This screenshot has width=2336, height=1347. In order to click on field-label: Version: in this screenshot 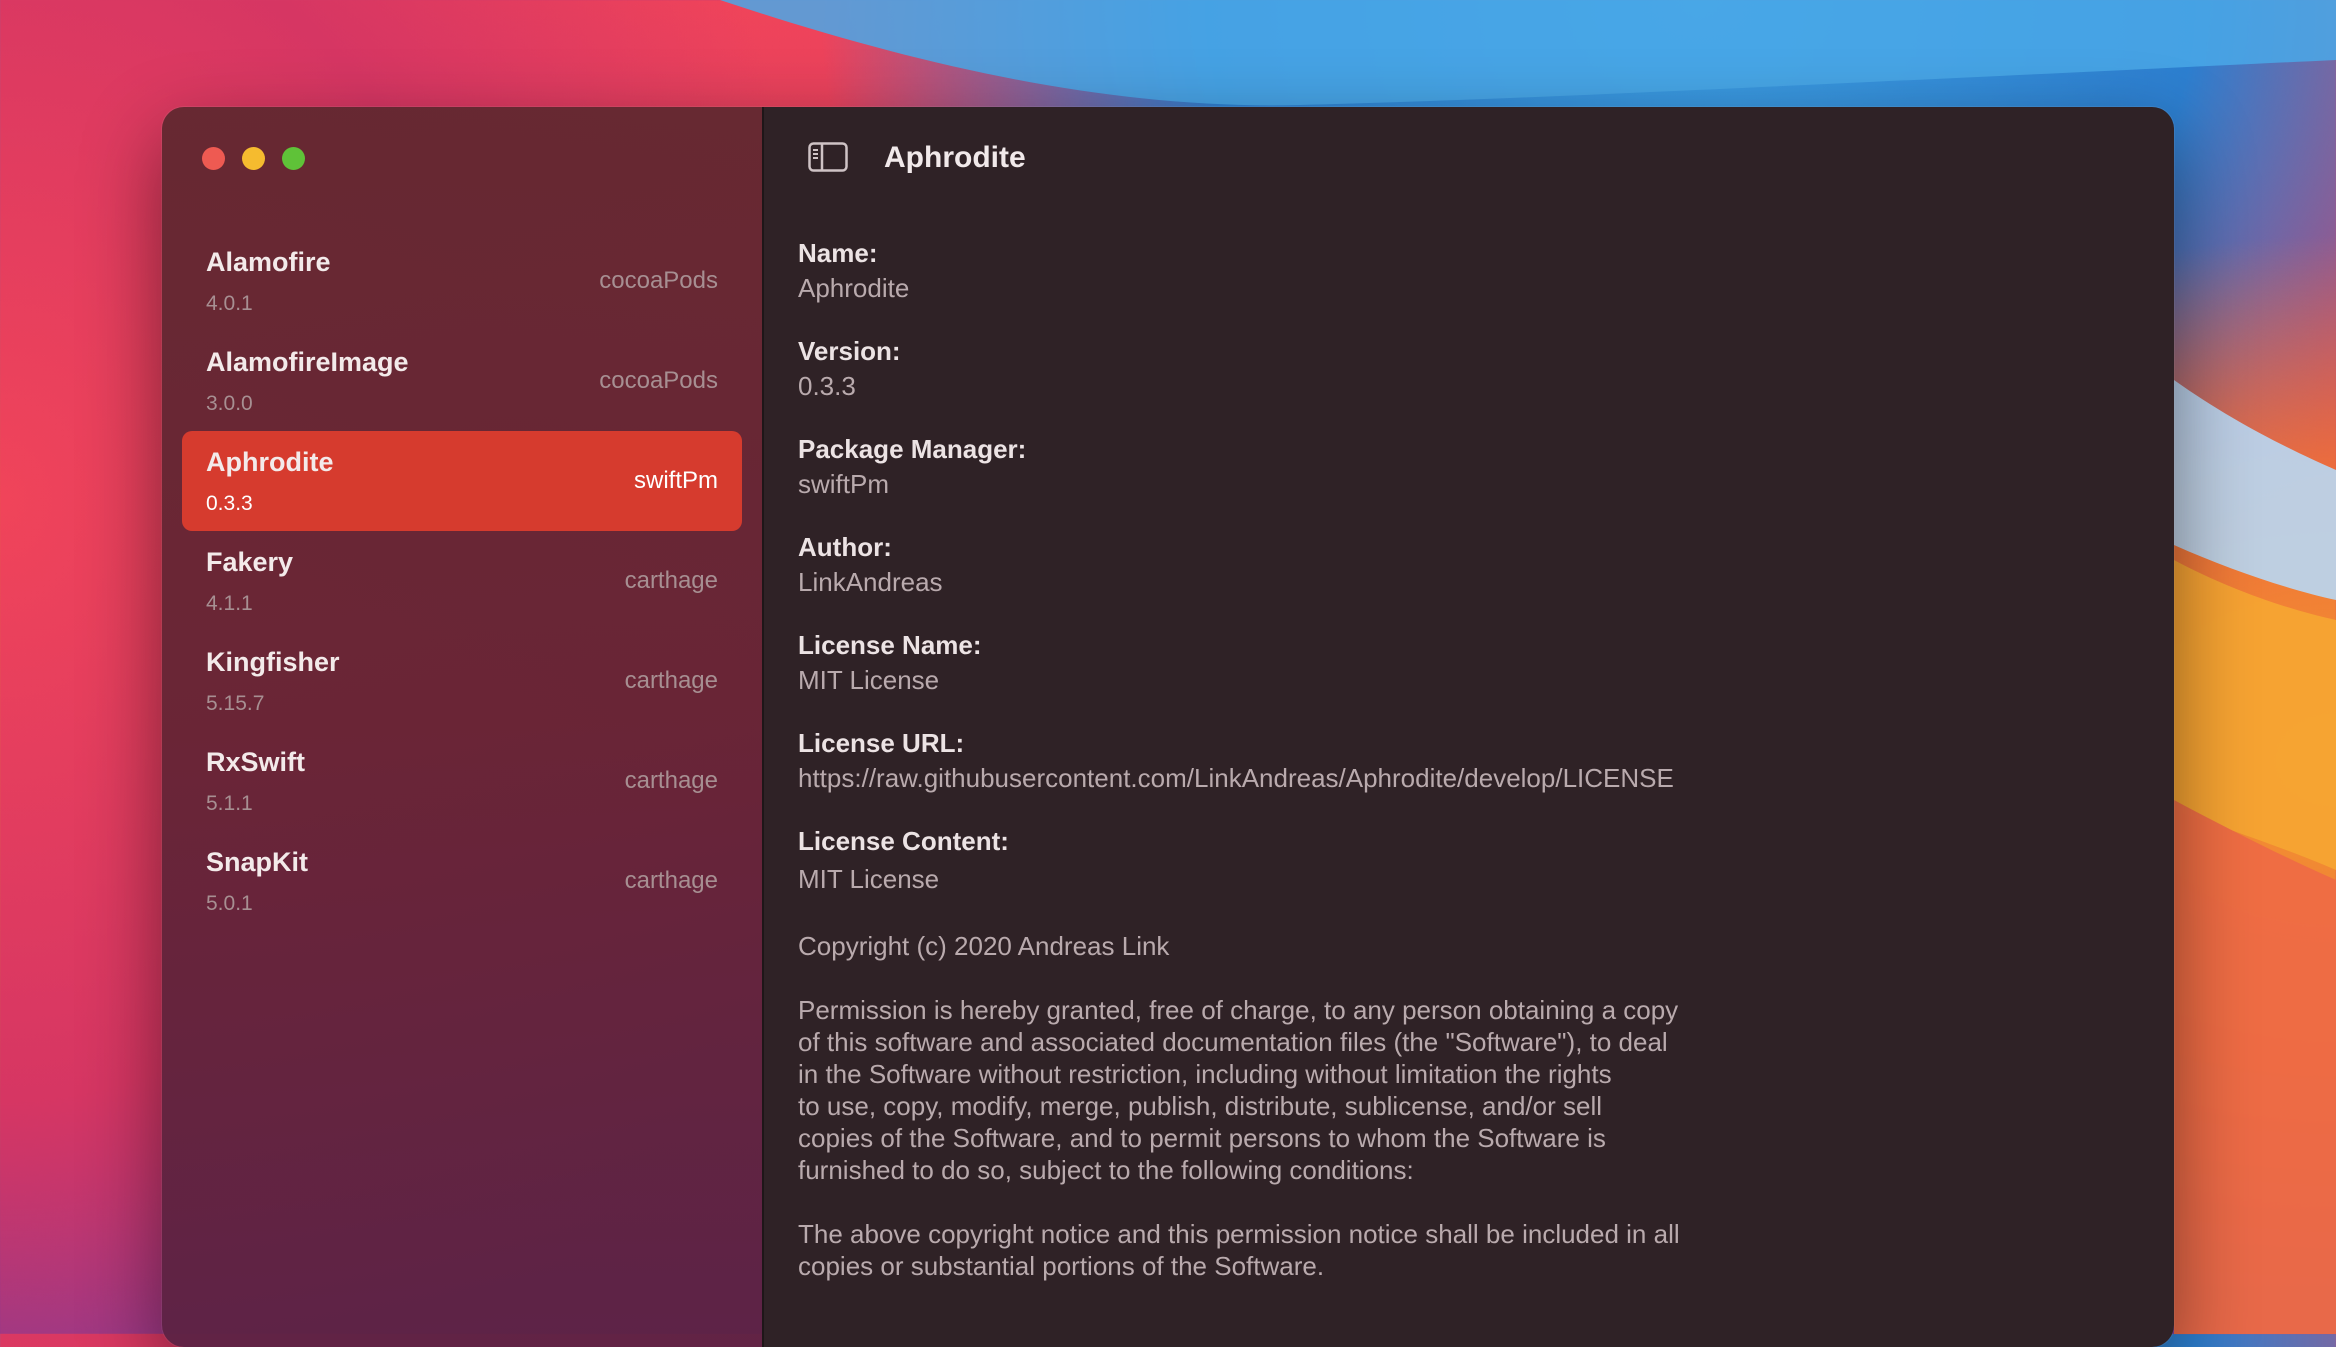, I will do `click(849, 351)`.